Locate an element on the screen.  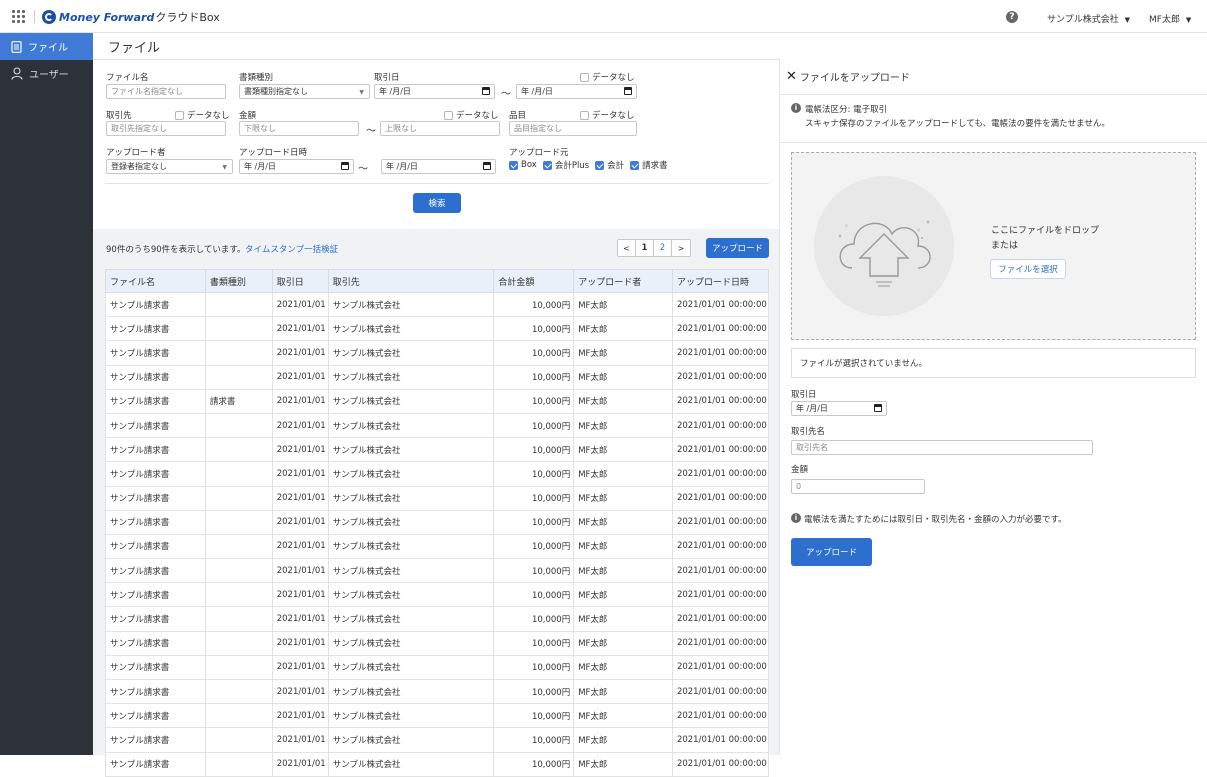
source-plus-checkbox: 会計Plus is located at coordinates (565, 165).